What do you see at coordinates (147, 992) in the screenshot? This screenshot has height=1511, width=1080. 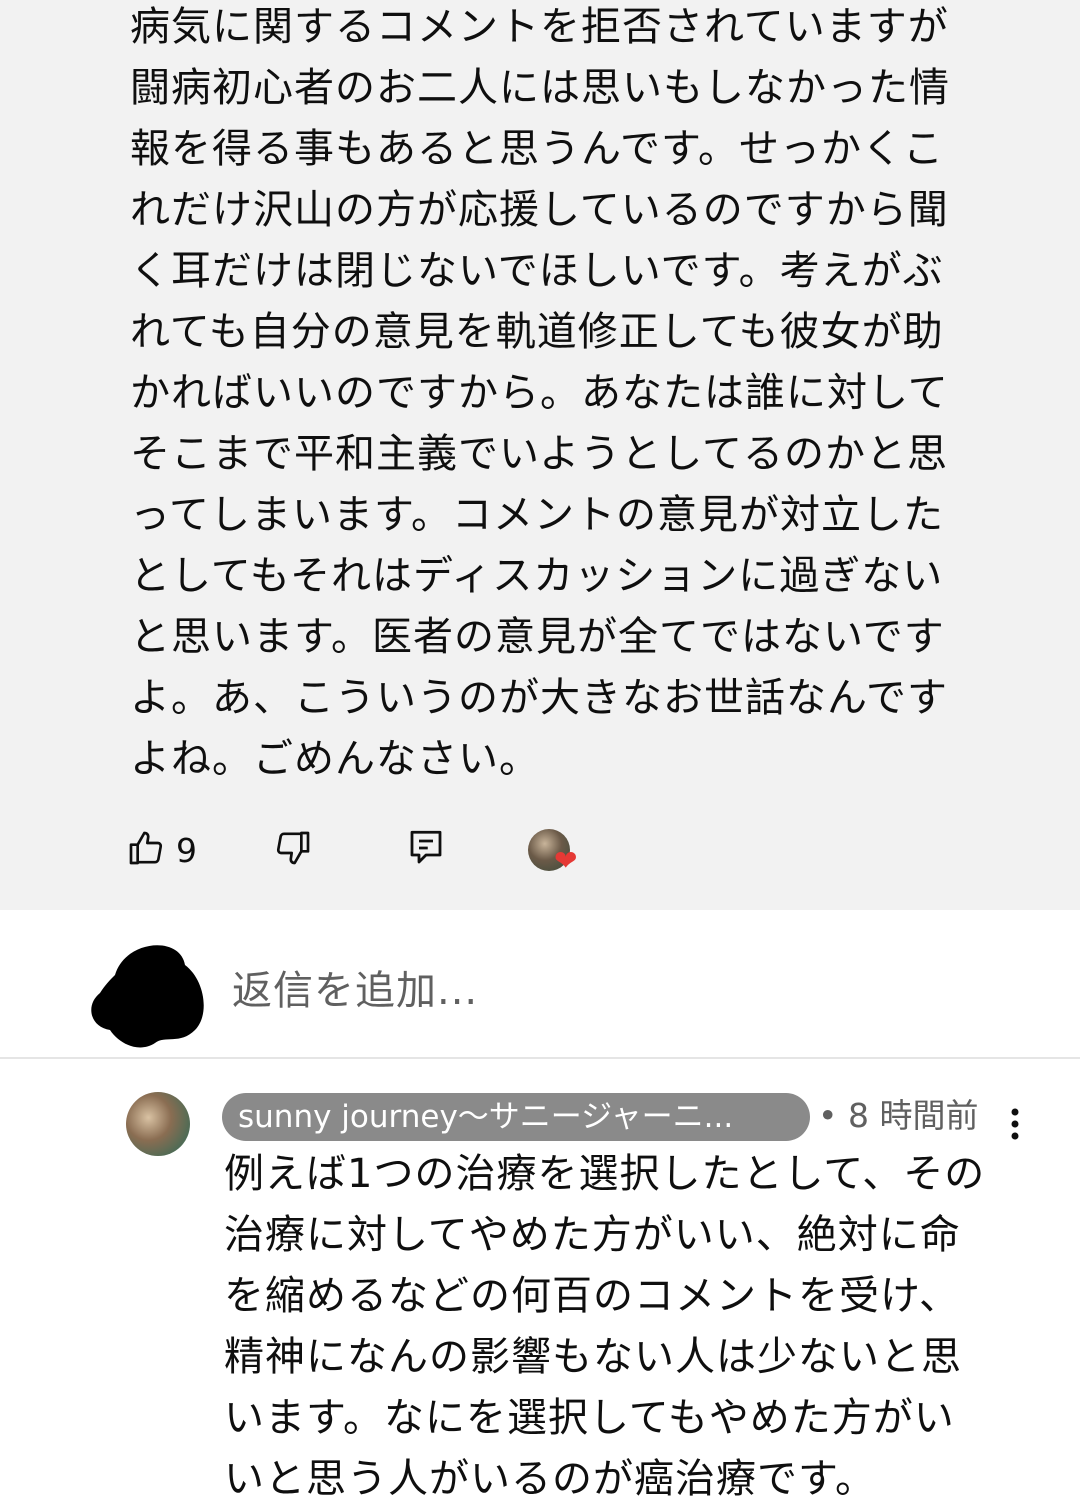 I see `avatar` at bounding box center [147, 992].